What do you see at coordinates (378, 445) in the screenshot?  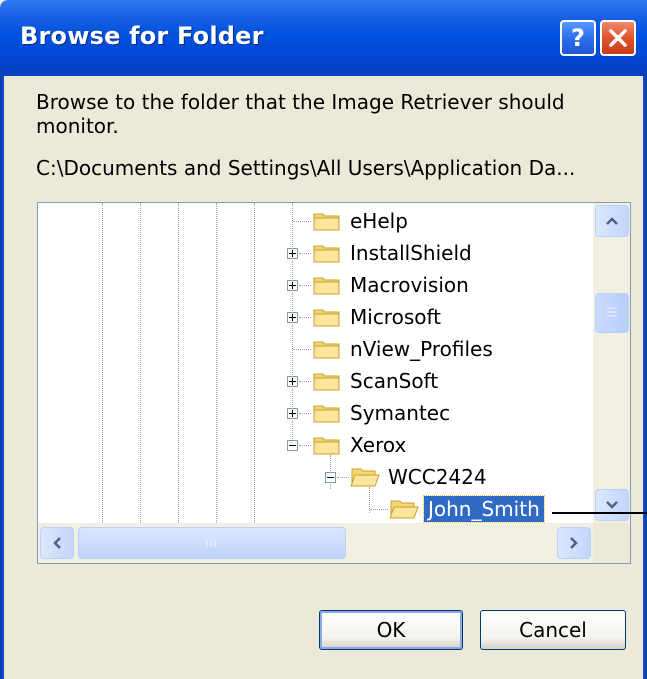 I see `tree-item-label: Xerox` at bounding box center [378, 445].